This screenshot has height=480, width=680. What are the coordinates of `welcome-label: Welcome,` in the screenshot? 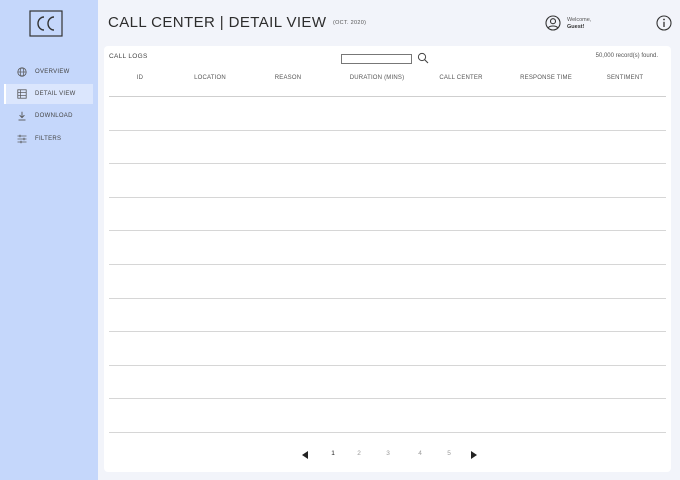 It's located at (579, 20).